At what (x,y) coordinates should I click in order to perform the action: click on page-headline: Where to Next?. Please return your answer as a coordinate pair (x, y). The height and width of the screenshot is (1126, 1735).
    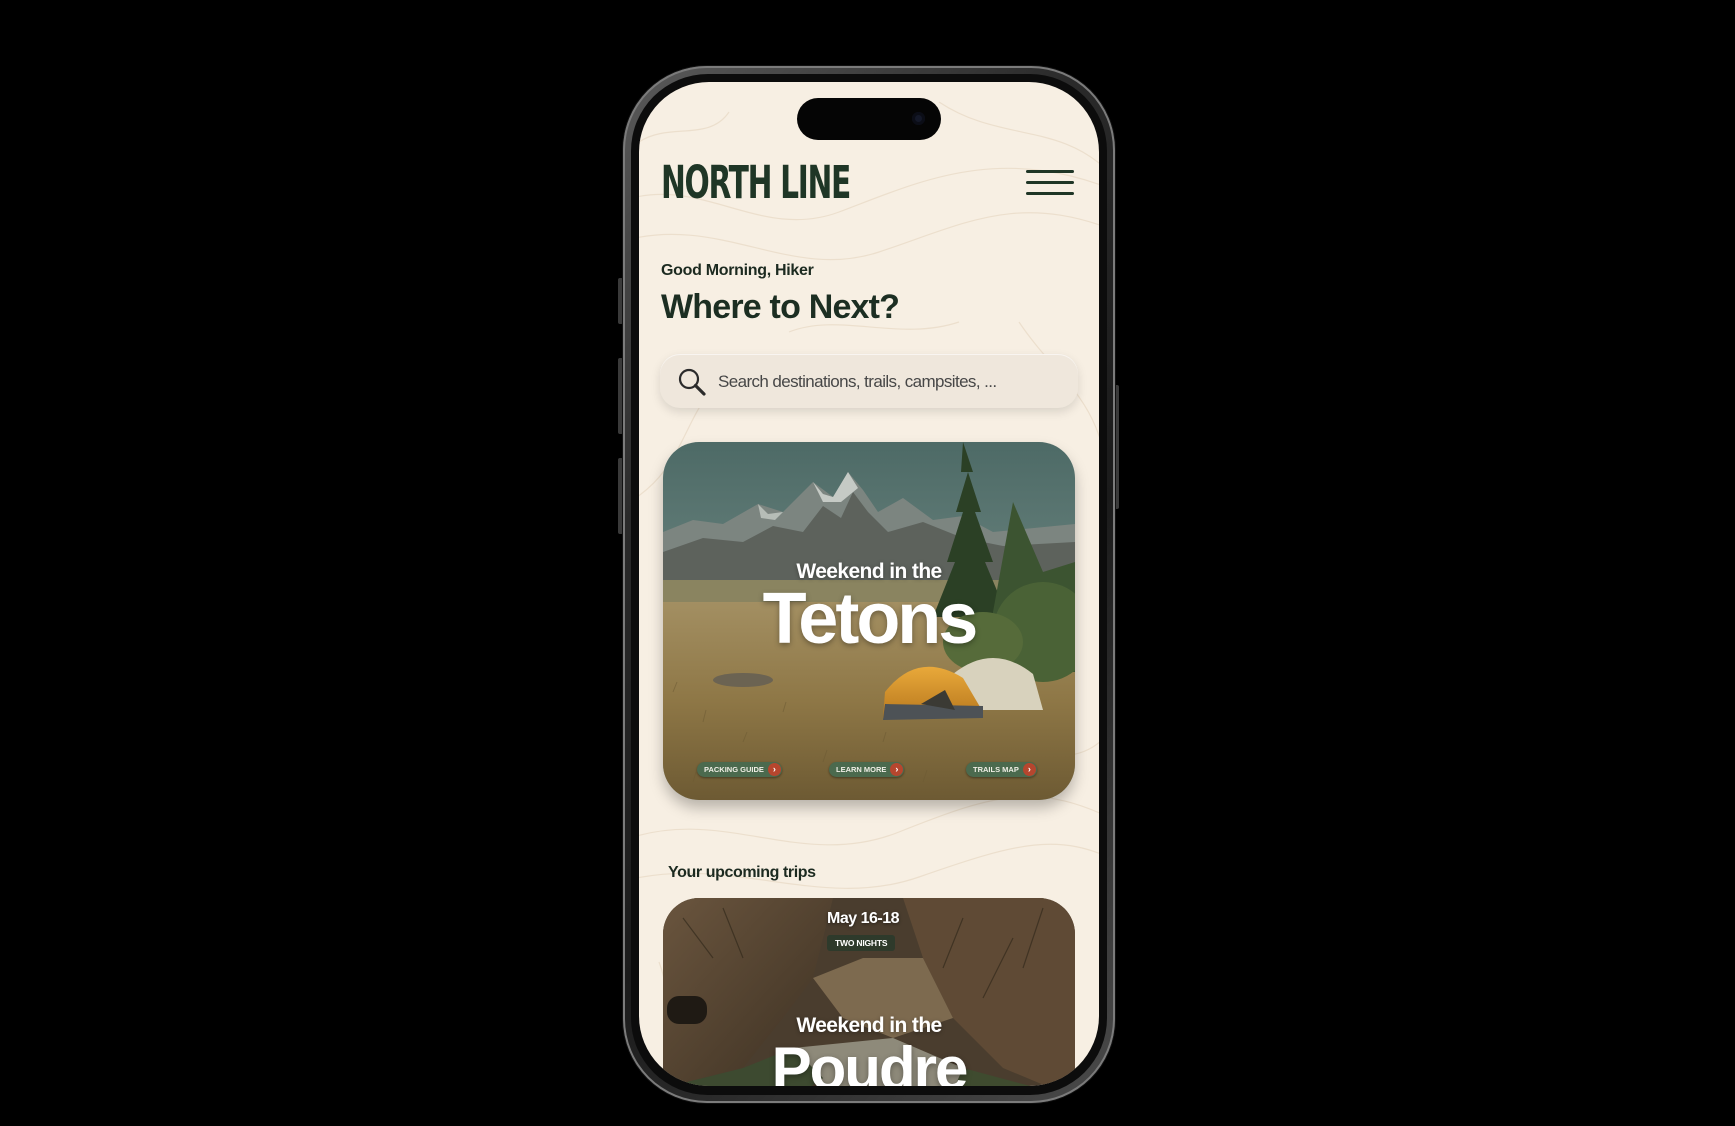
    Looking at the image, I should click on (780, 307).